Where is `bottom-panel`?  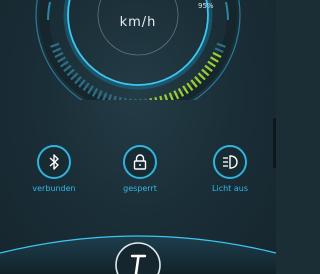 bottom-panel is located at coordinates (138, 254).